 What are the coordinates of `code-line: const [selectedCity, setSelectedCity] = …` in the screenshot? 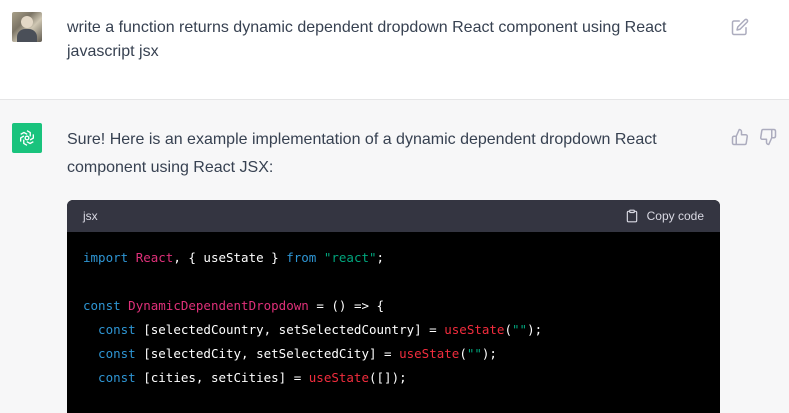 It's located at (290, 353).